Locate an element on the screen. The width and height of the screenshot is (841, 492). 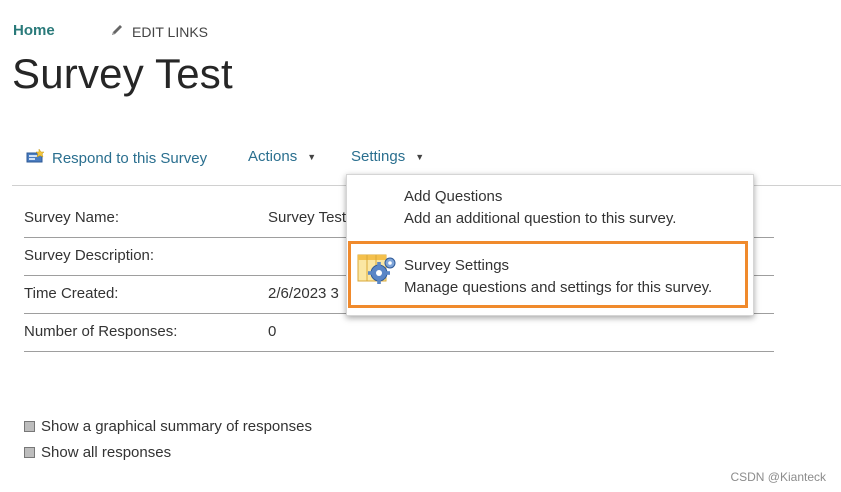
property-label: Time Created: is located at coordinates (71, 293).